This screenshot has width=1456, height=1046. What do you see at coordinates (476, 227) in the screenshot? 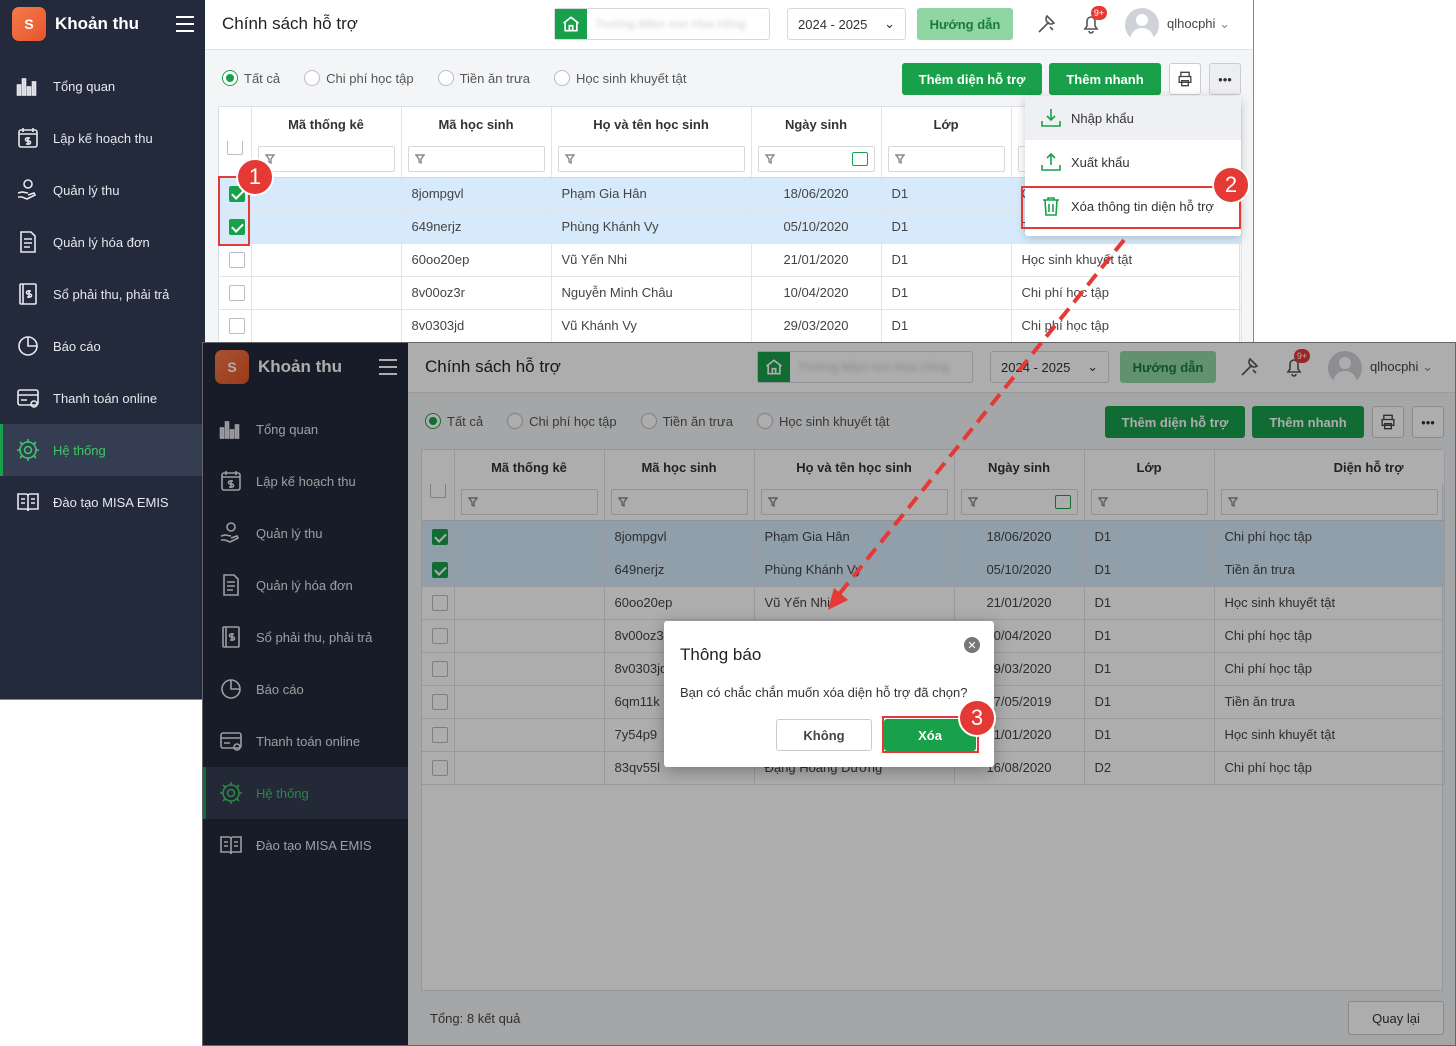
I see `student-code-cell: 649nerjz` at bounding box center [476, 227].